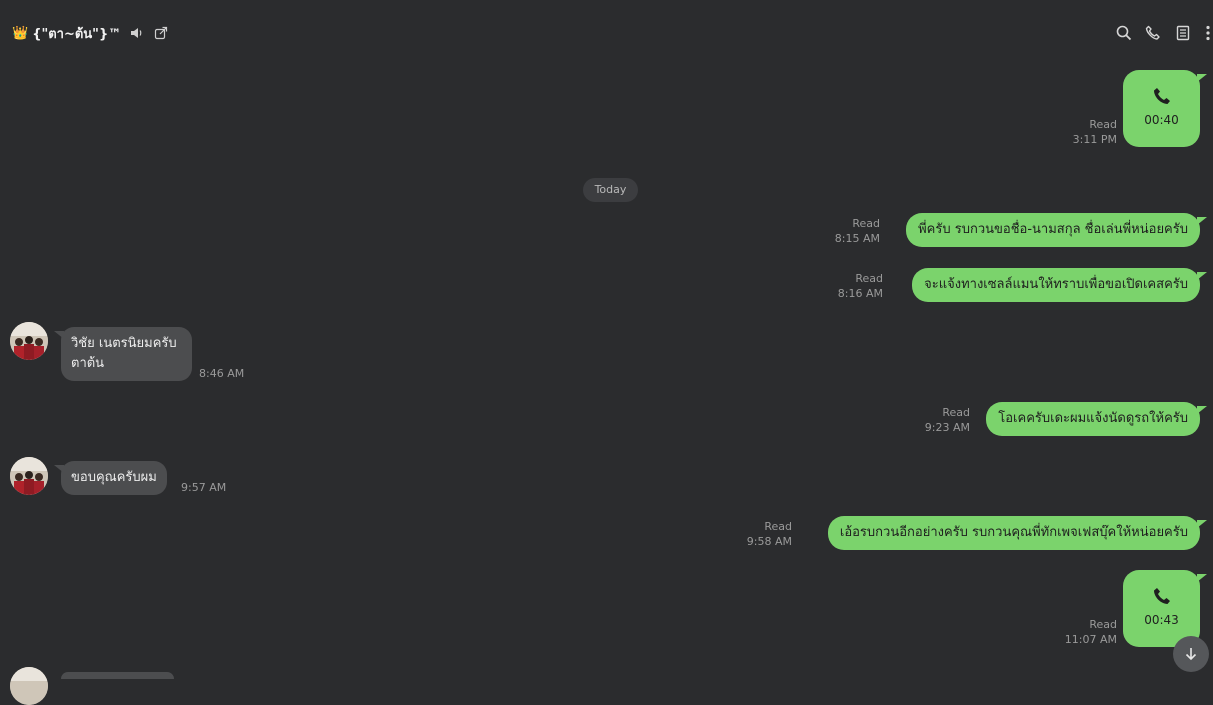 The image size is (1213, 705). I want to click on notes-icon, so click(1183, 33).